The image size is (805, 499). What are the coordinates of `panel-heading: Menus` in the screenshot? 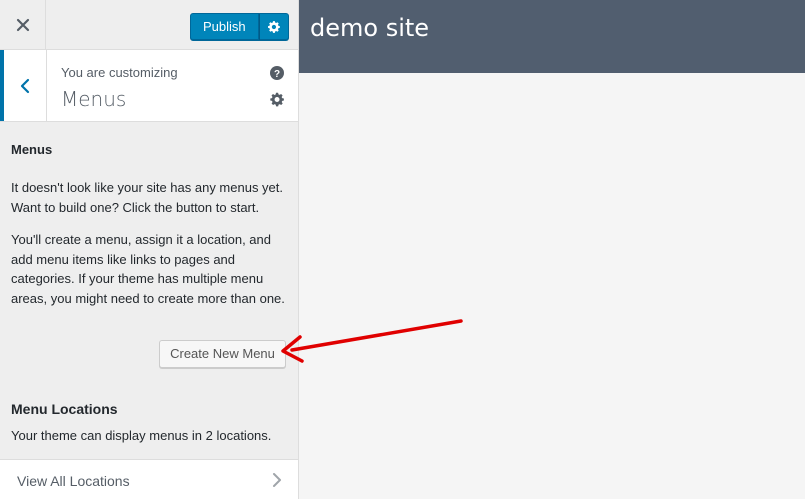 It's located at (32, 149).